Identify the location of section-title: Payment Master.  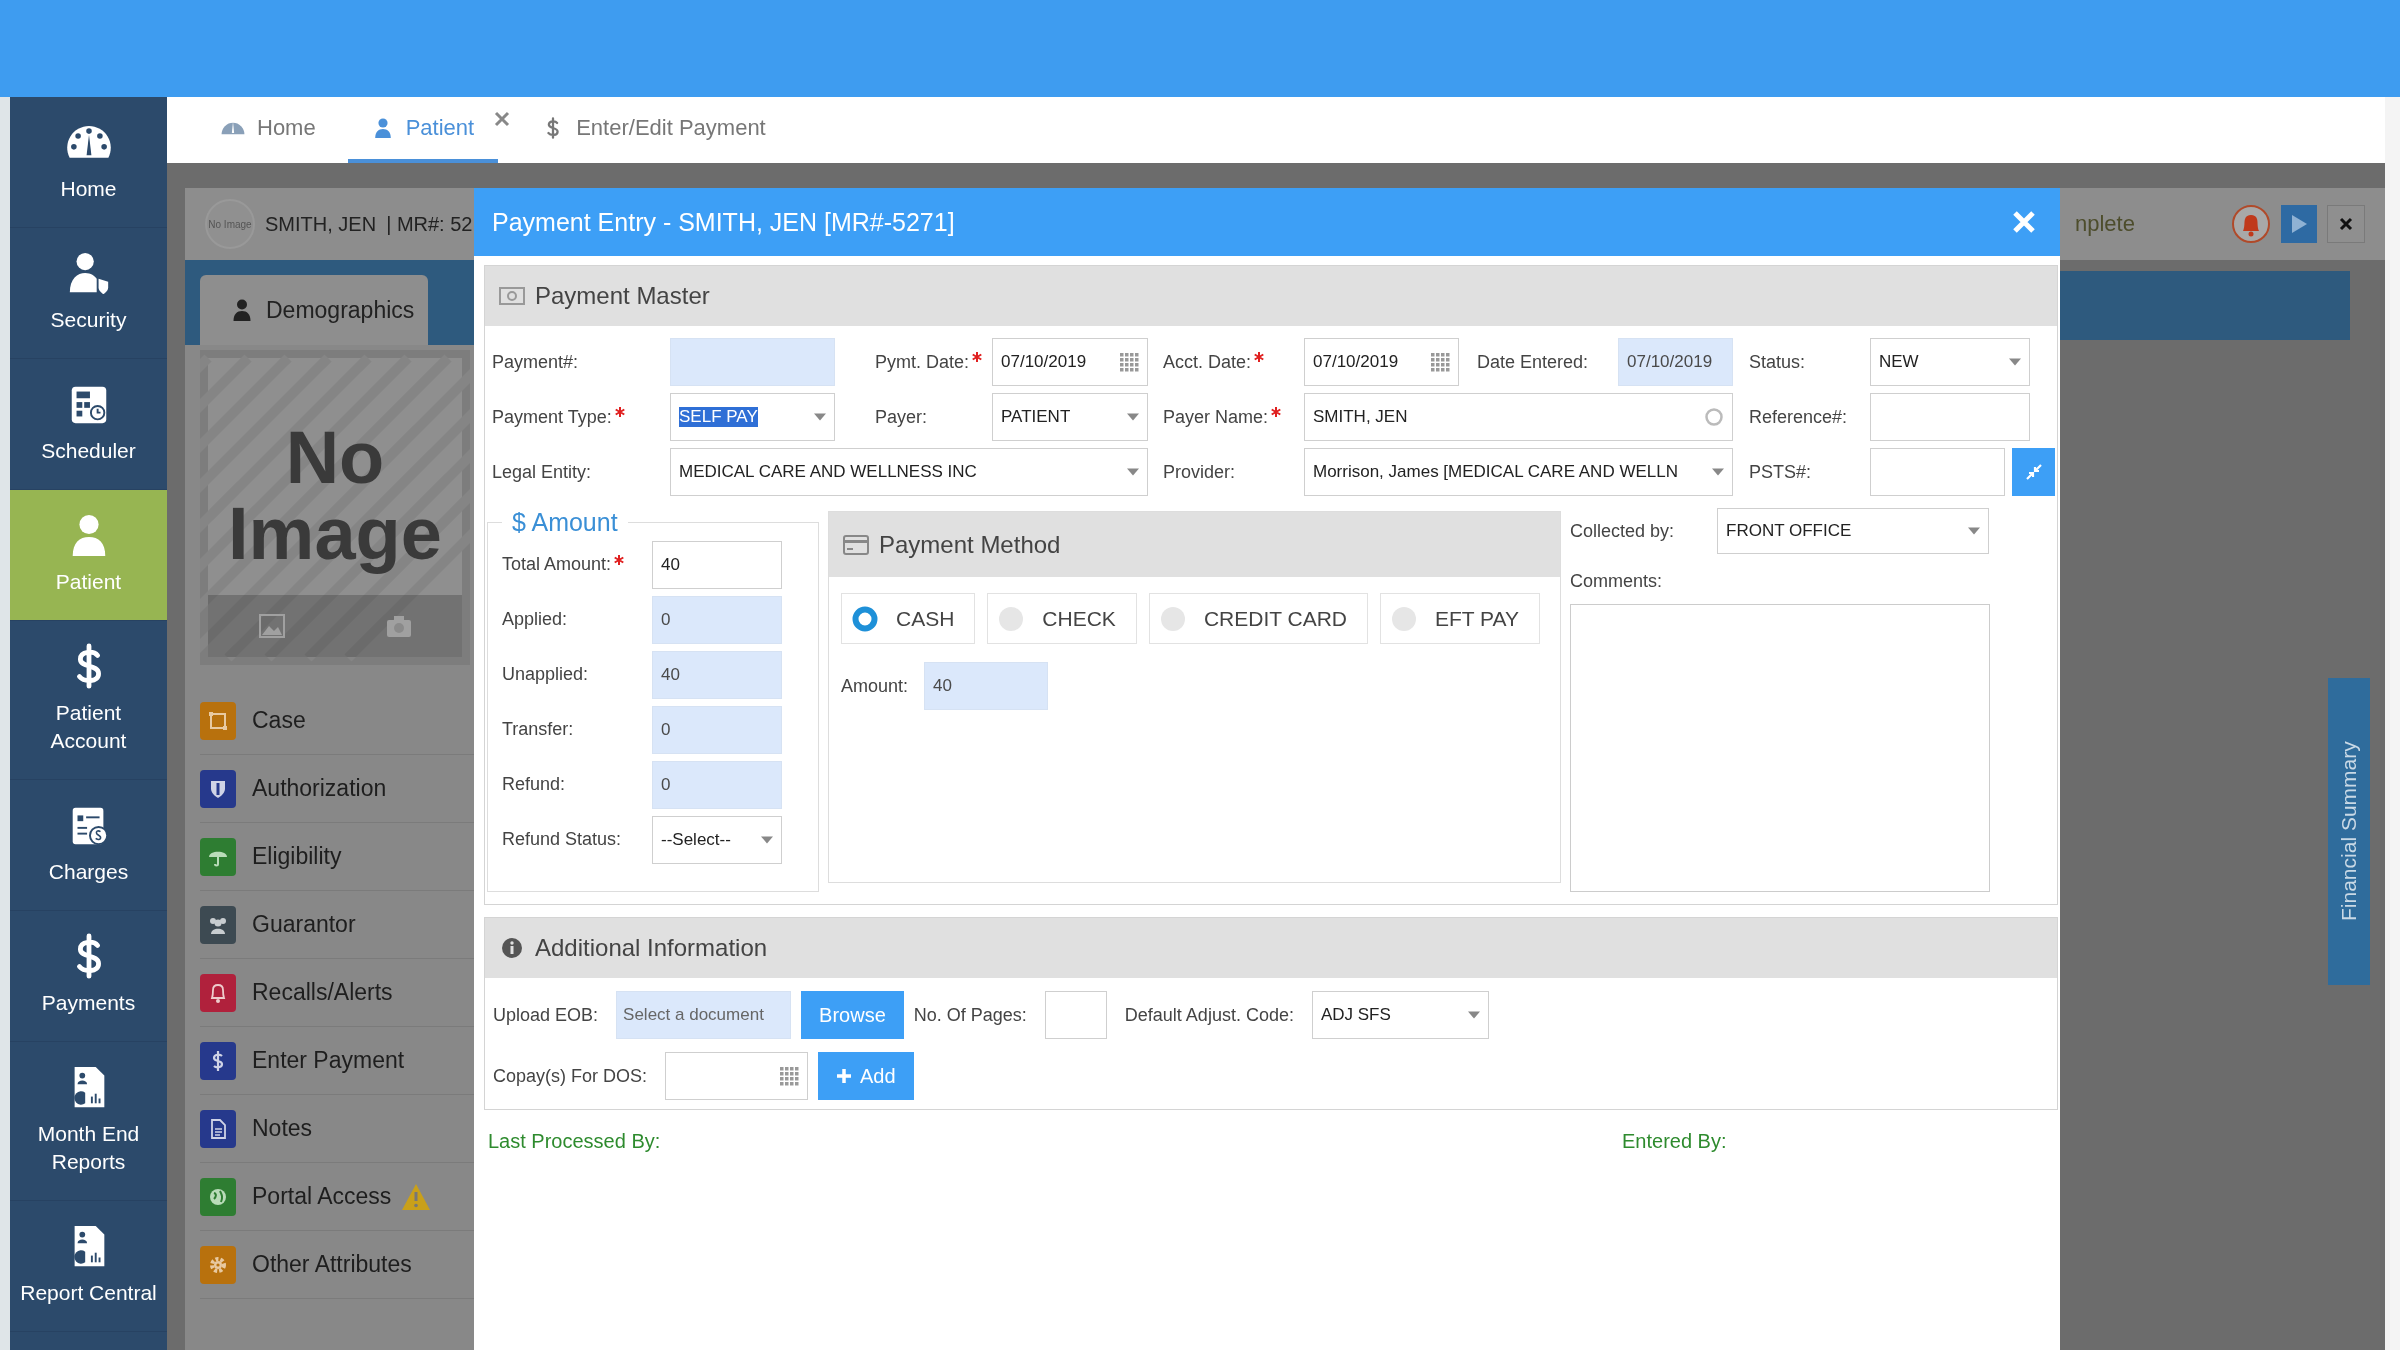
(622, 296).